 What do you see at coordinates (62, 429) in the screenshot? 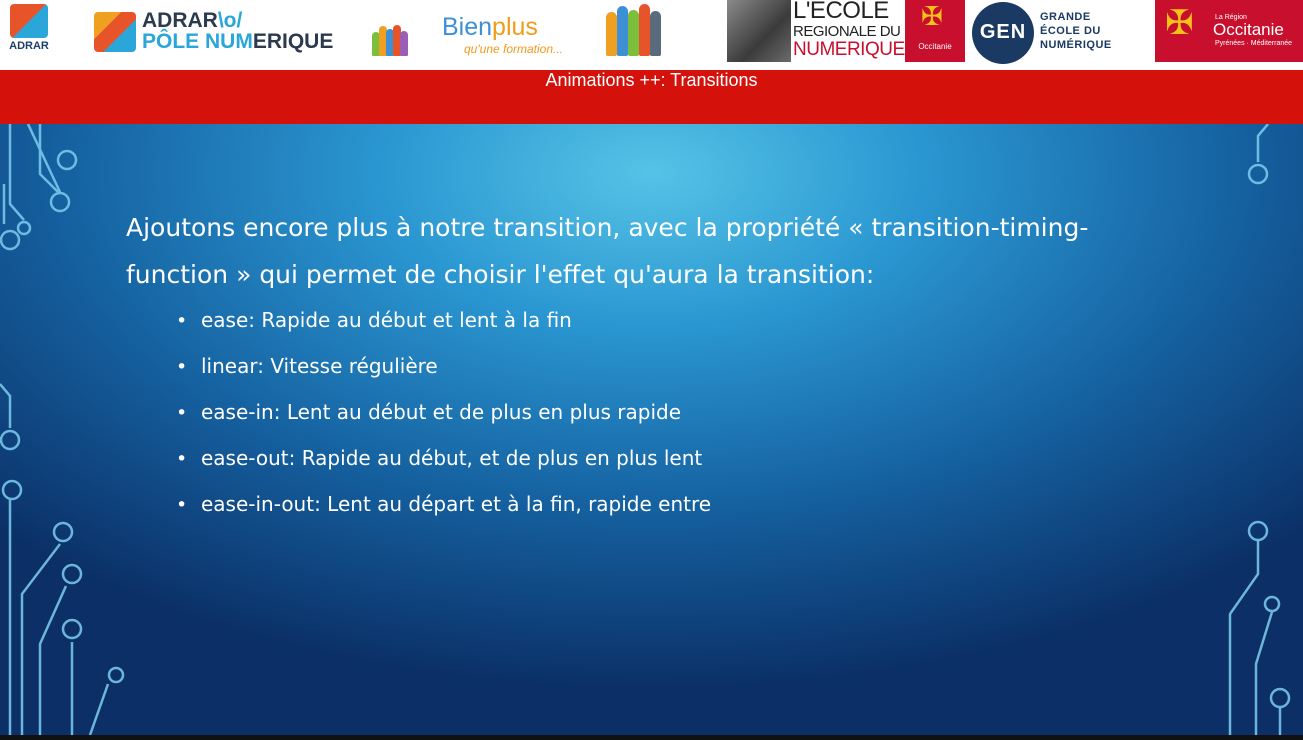
I see `circuit-lines-left` at bounding box center [62, 429].